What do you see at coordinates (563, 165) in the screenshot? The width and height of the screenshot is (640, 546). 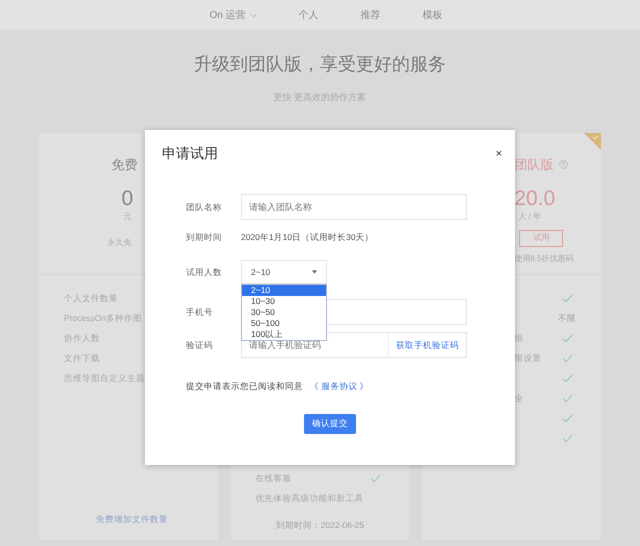 I see `help-icon` at bounding box center [563, 165].